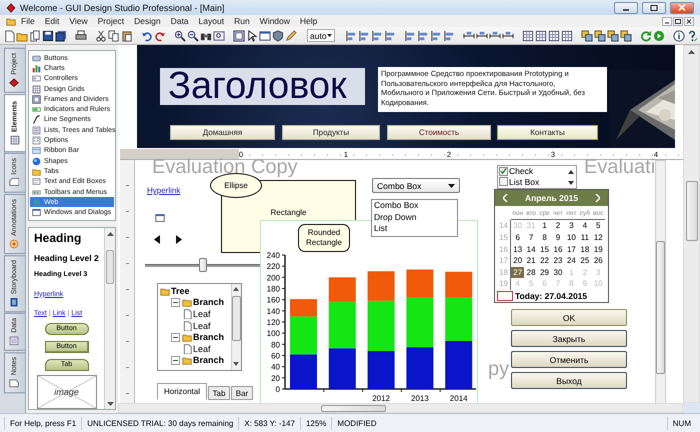  I want to click on combo-box: Combo Box, so click(416, 185).